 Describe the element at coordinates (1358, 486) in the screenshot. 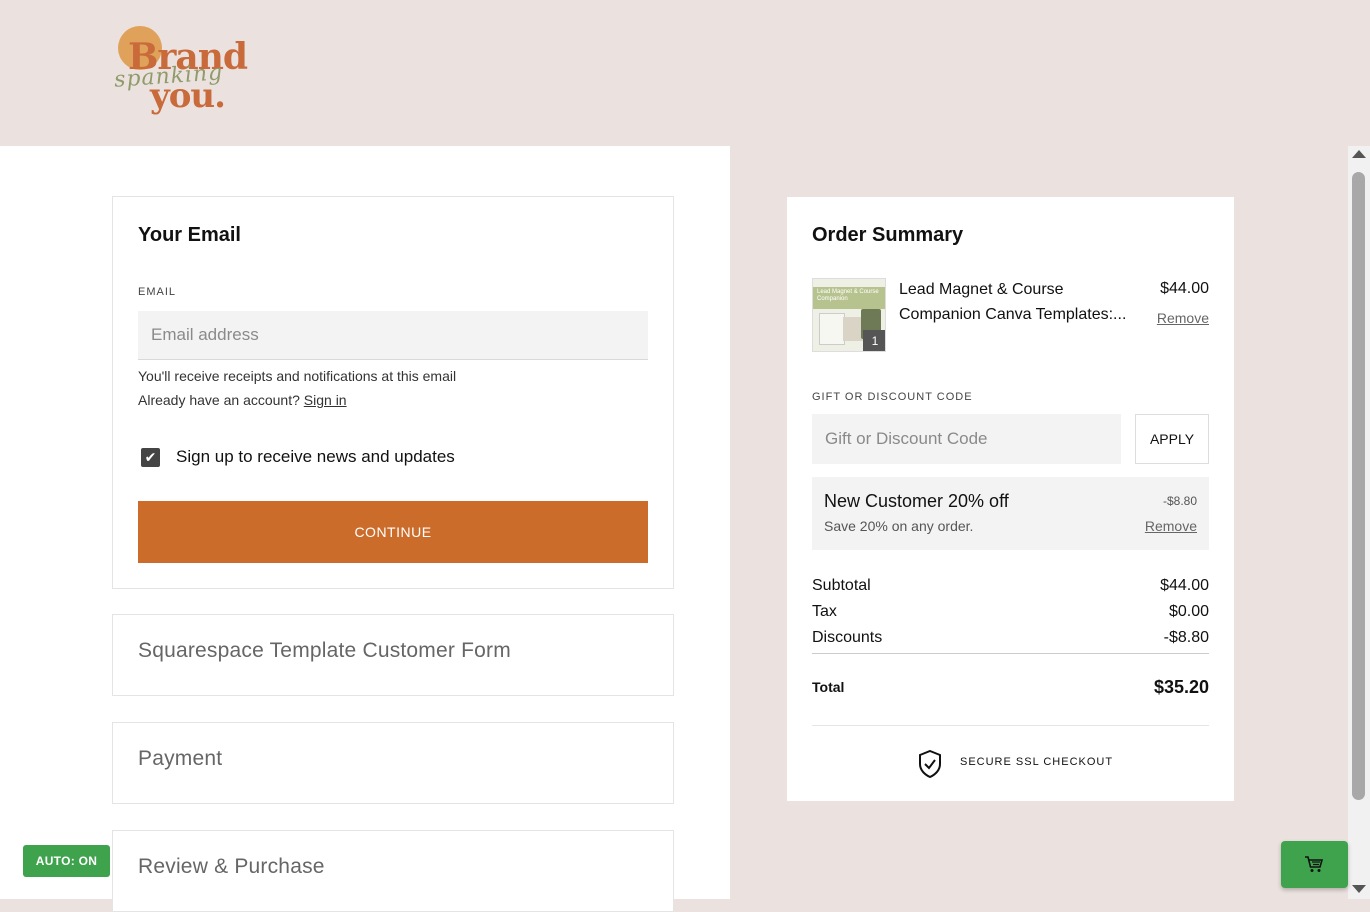

I see `scrollbar-thumb` at that location.